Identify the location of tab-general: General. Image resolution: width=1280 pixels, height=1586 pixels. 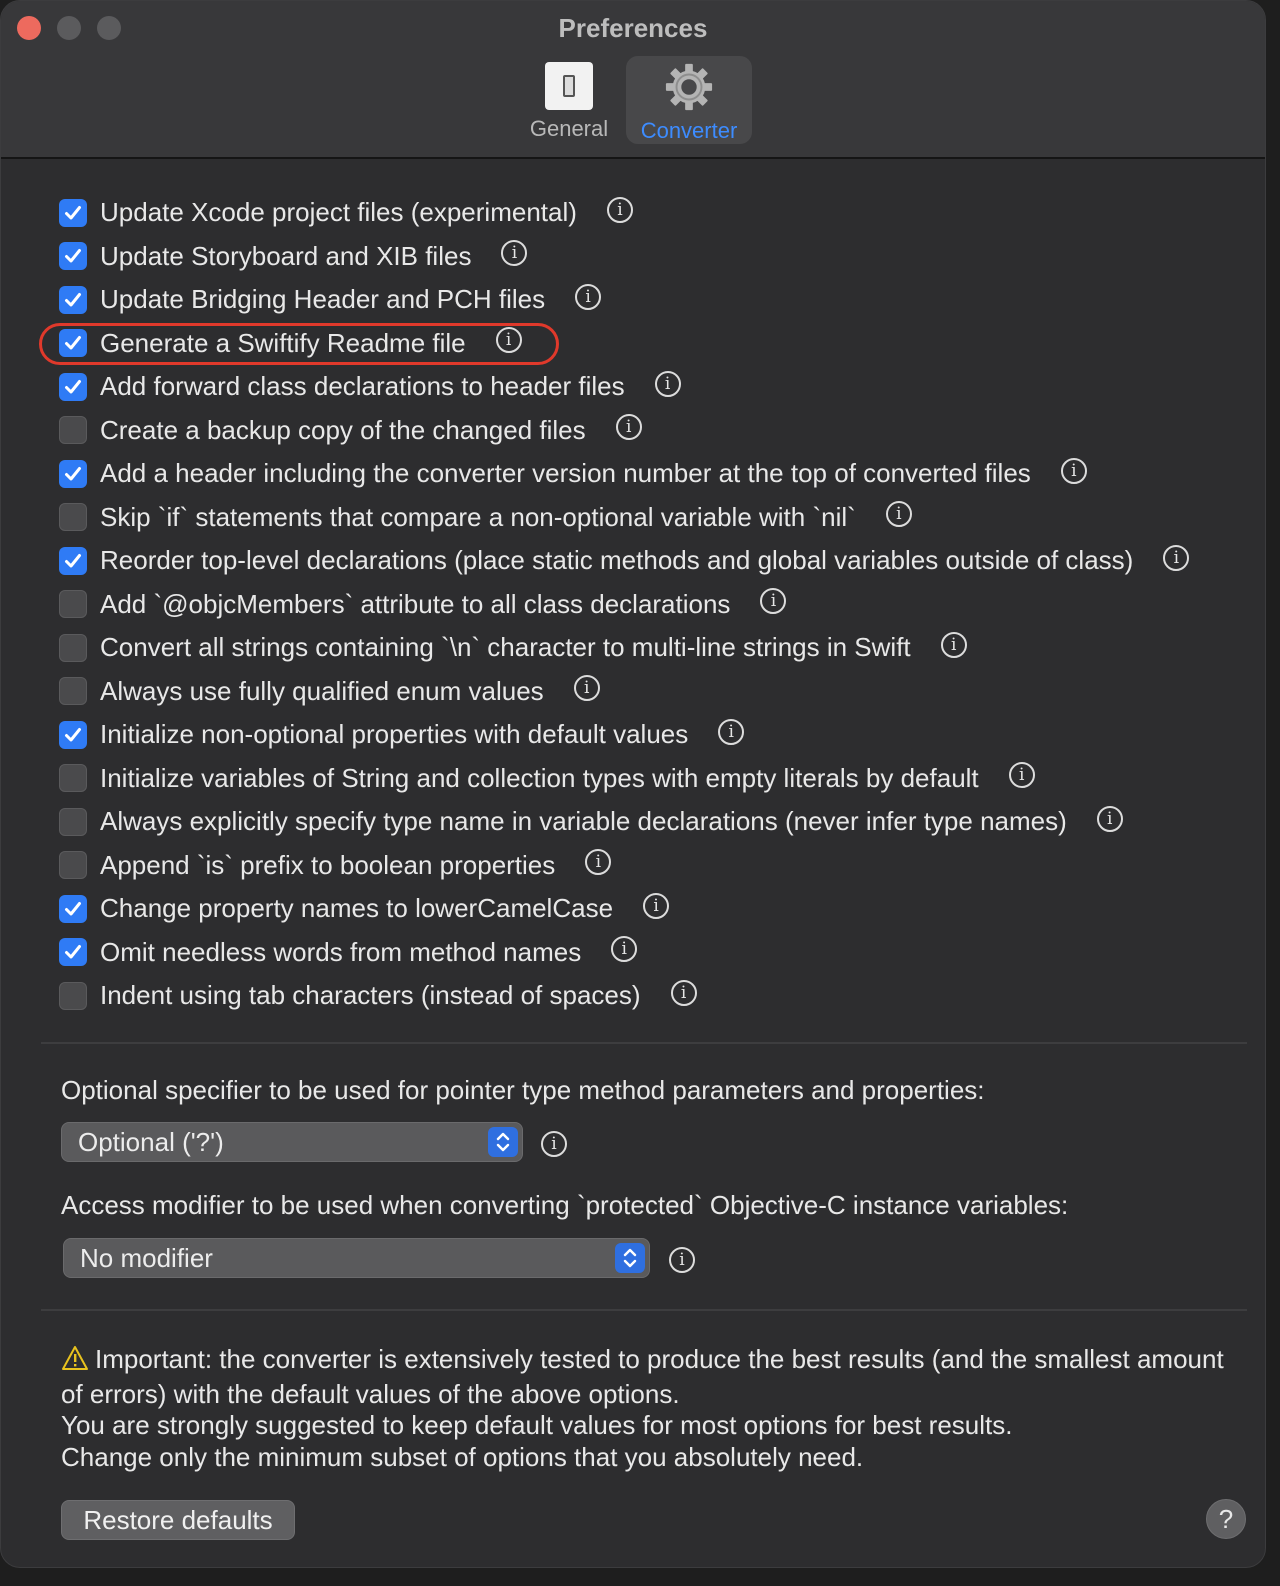
(569, 100).